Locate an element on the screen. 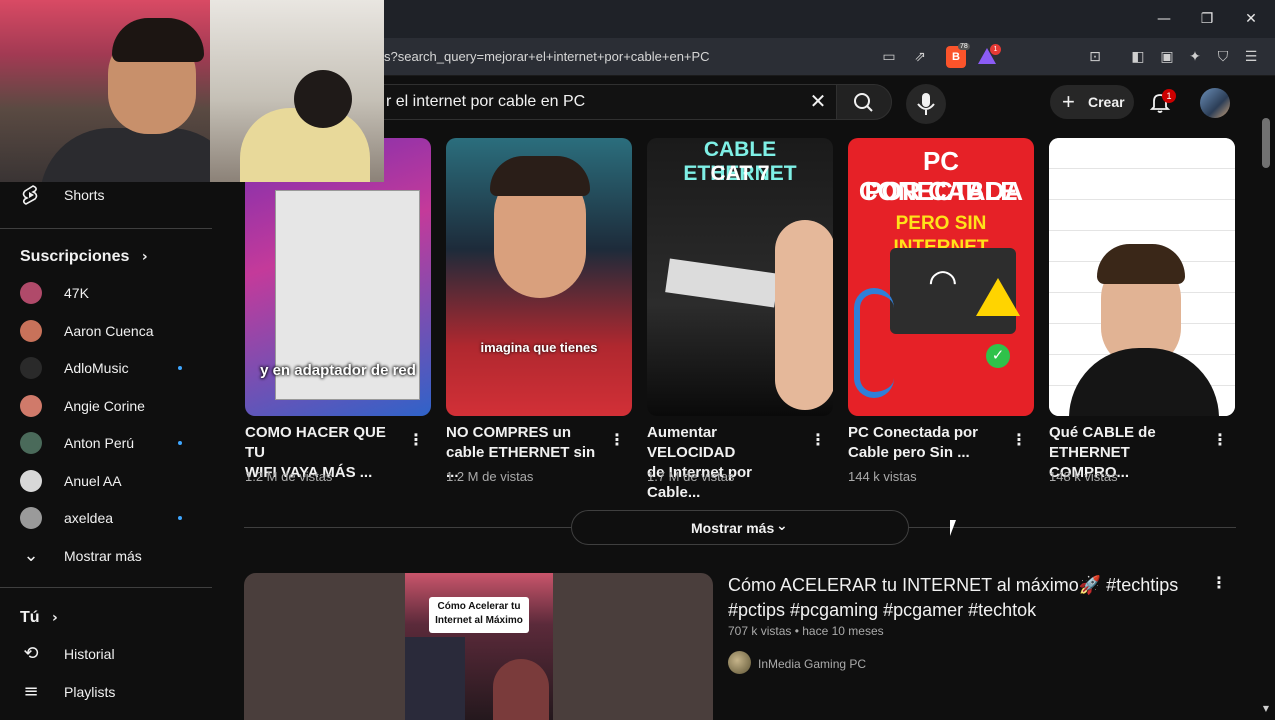  sidebar-item-playlists: ≡ Playlists is located at coordinates (106, 692).